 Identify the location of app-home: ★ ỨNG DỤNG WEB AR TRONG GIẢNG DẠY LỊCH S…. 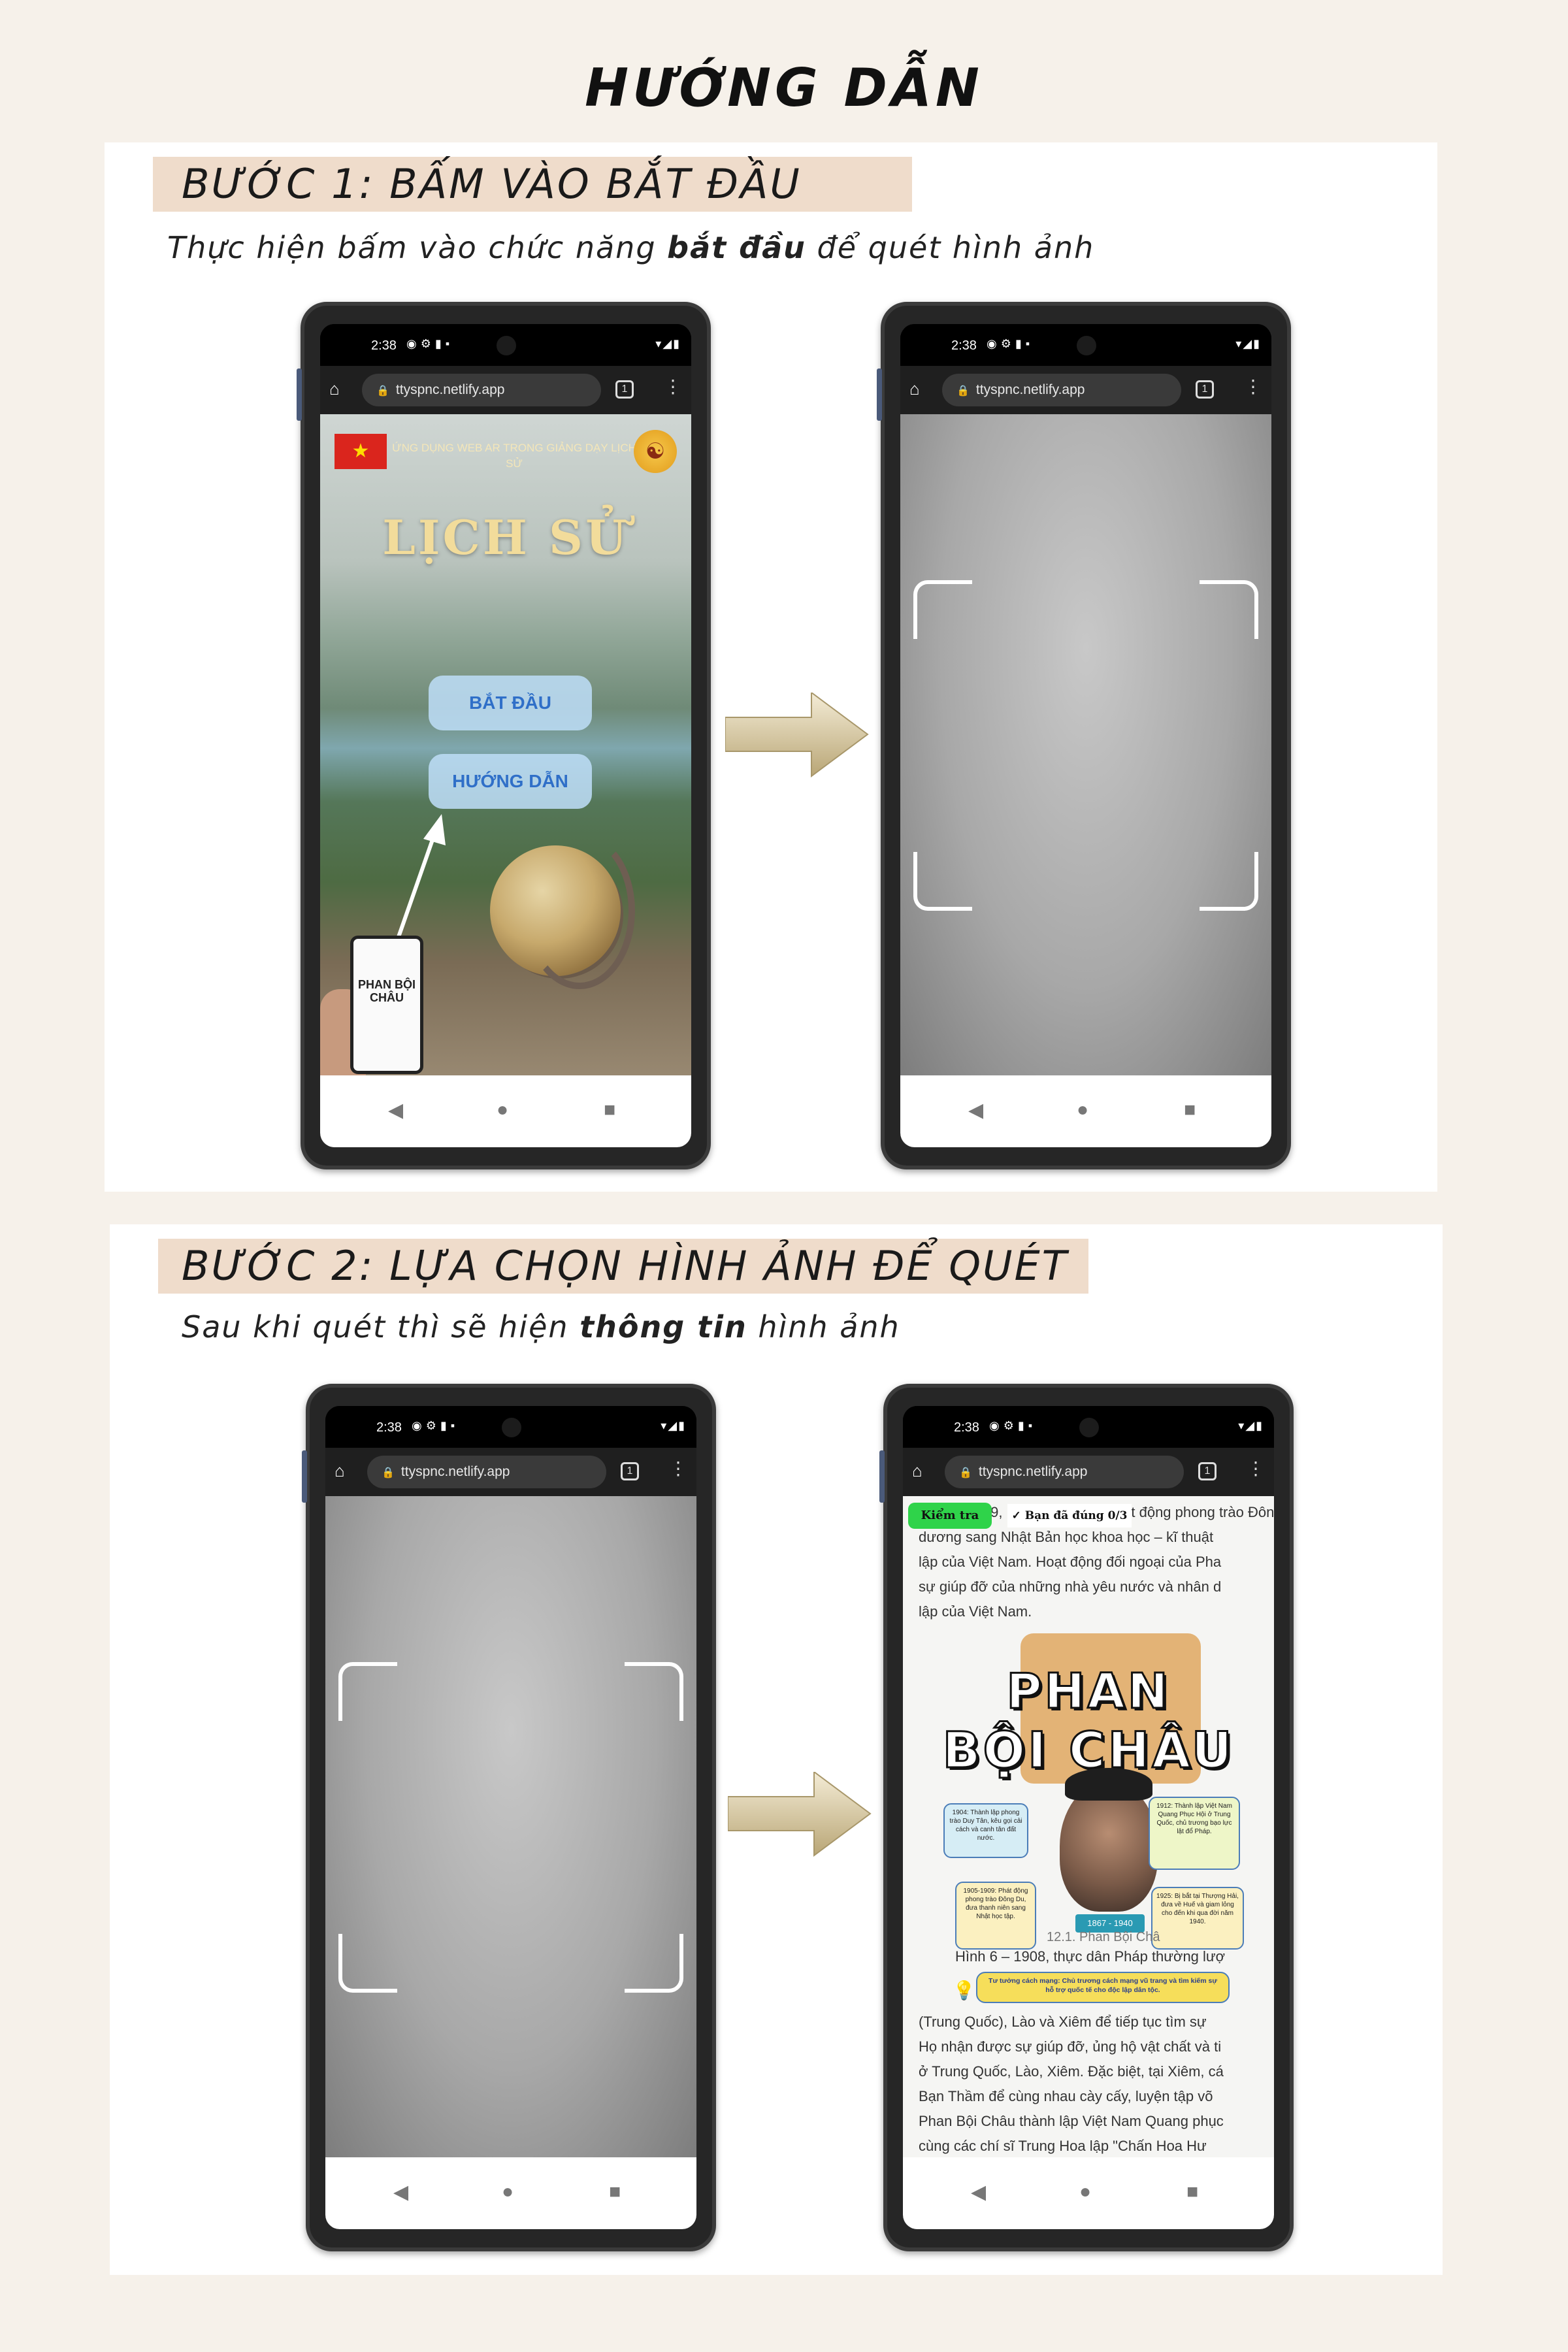
(505, 748).